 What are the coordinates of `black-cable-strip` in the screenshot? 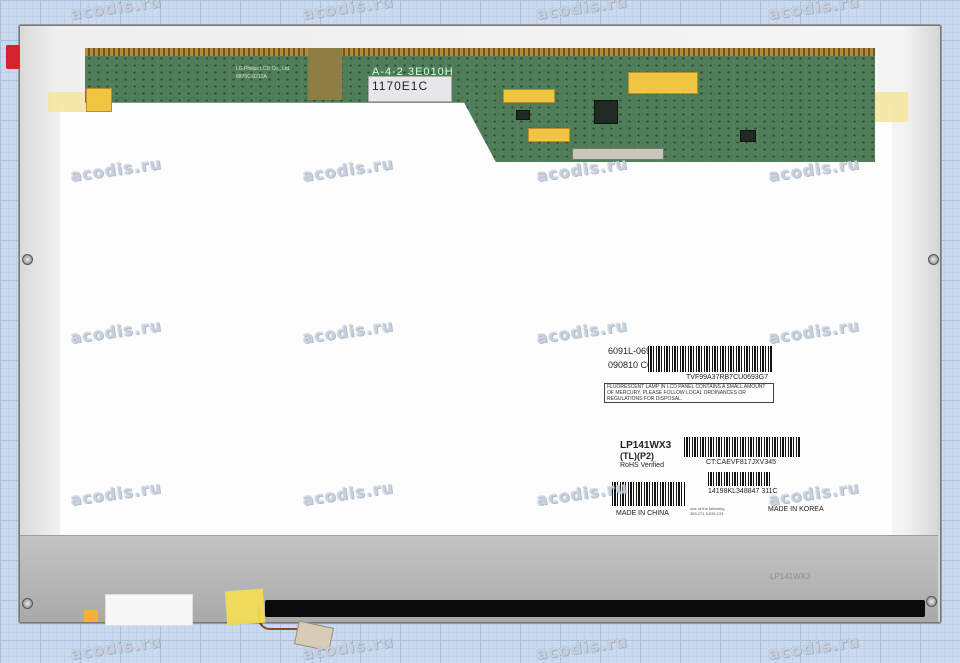 It's located at (595, 608).